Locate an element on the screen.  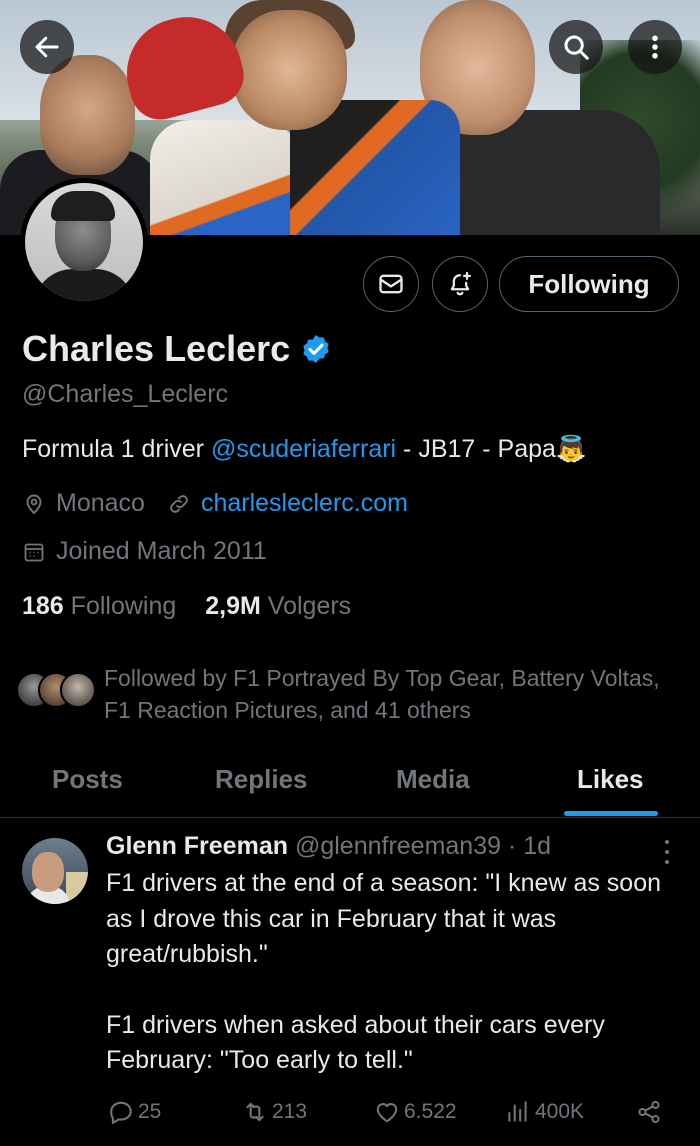
post-header: Glenn Freeman @glennfreeman39 · 1d is located at coordinates (328, 846).